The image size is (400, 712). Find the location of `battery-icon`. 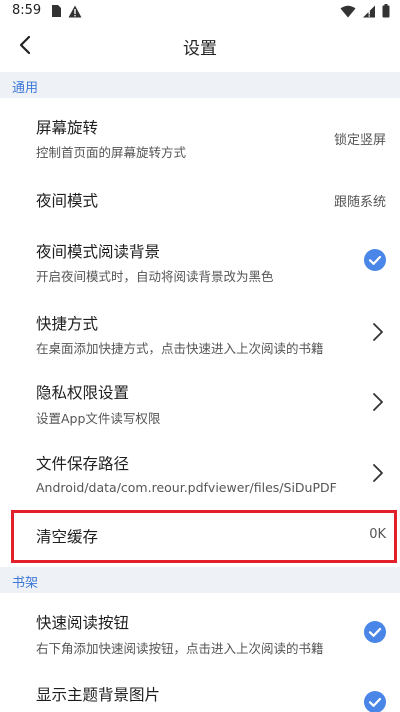

battery-icon is located at coordinates (386, 11).